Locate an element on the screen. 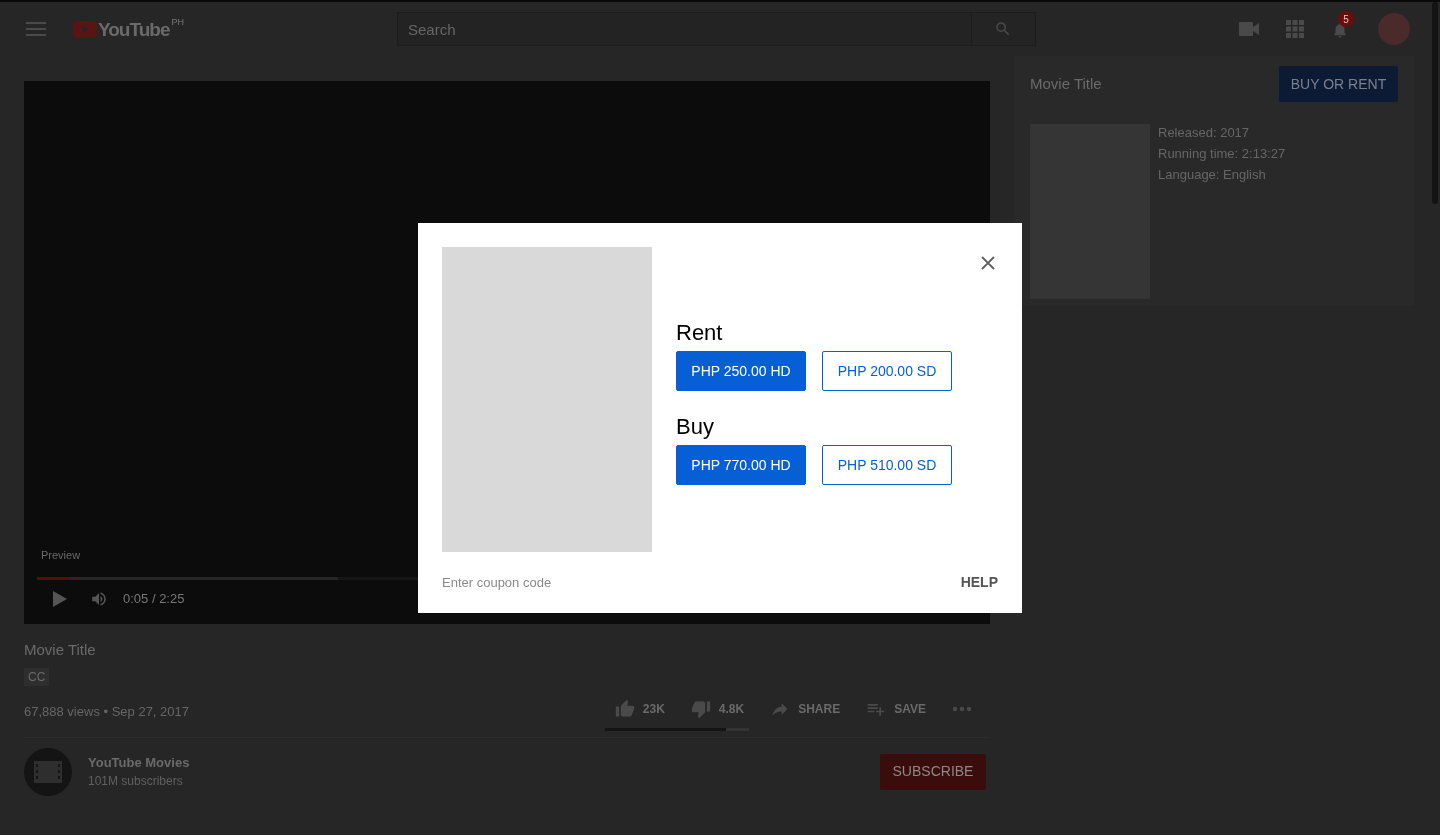 The width and height of the screenshot is (1440, 835). close-icon is located at coordinates (988, 263).